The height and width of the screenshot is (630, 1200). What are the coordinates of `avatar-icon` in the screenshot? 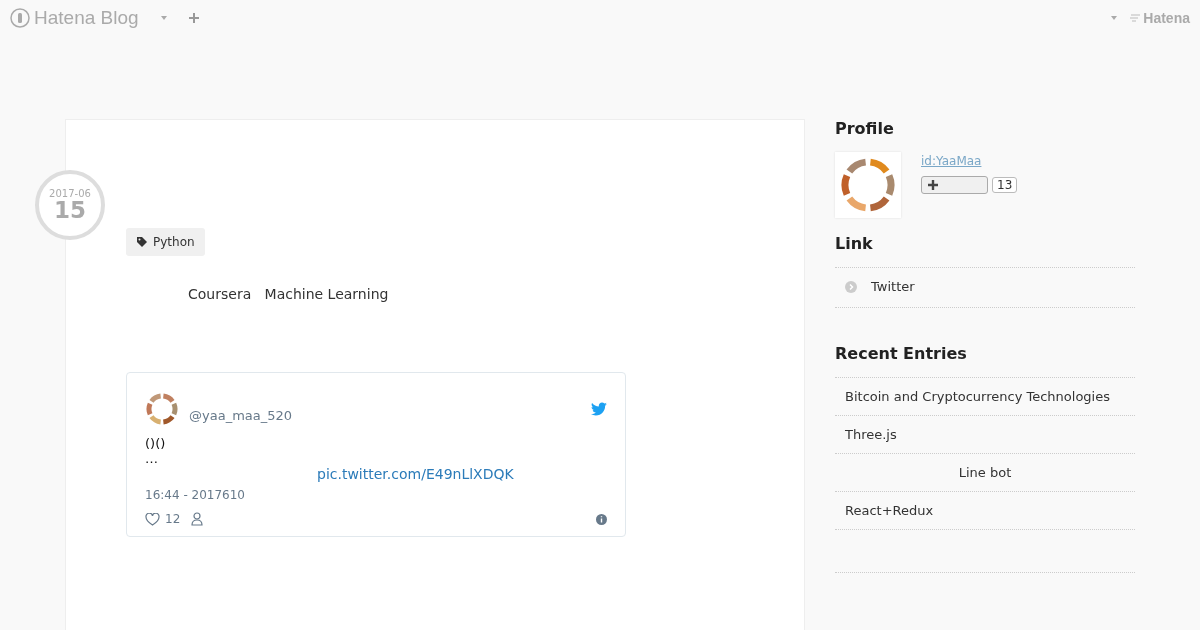 It's located at (162, 409).